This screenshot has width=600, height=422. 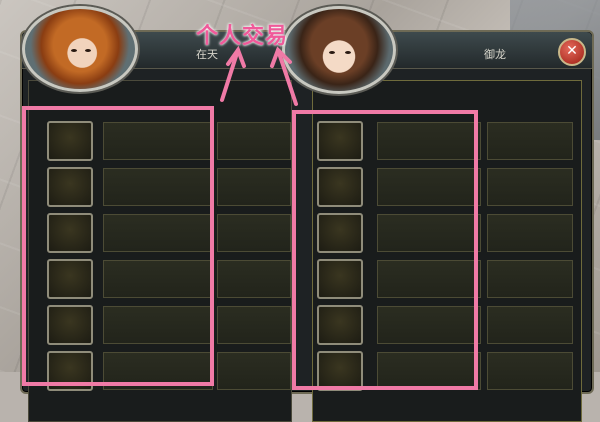 I want to click on annotation-arrows, so click(x=259, y=75).